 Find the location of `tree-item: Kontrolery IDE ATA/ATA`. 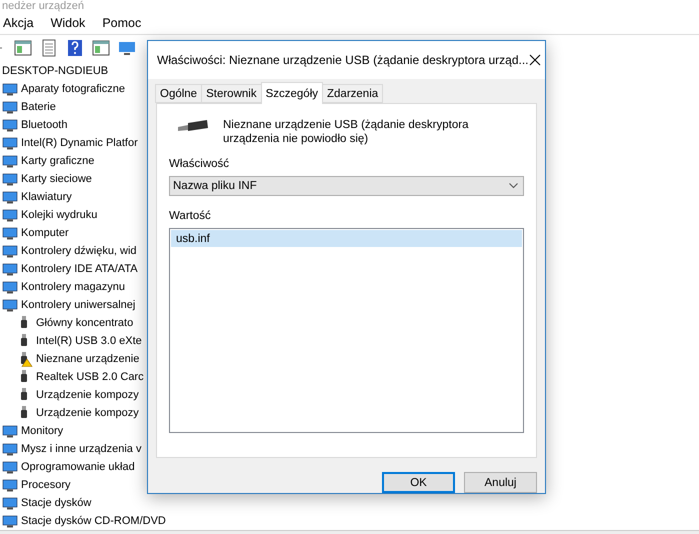

tree-item: Kontrolery IDE ATA/ATA is located at coordinates (79, 269).